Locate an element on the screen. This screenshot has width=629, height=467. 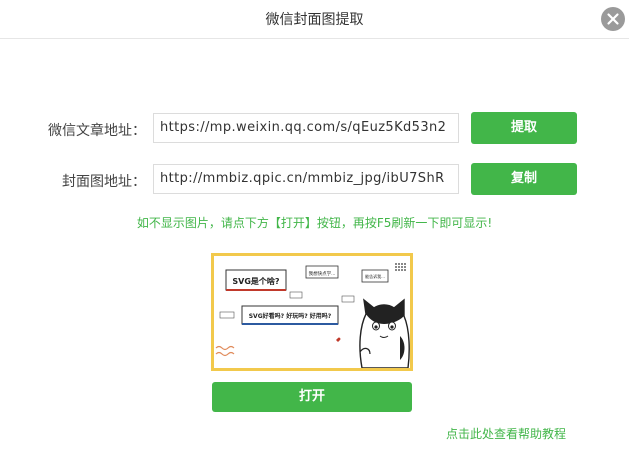
article-url-label: 微信文章地址： is located at coordinates (97, 131).